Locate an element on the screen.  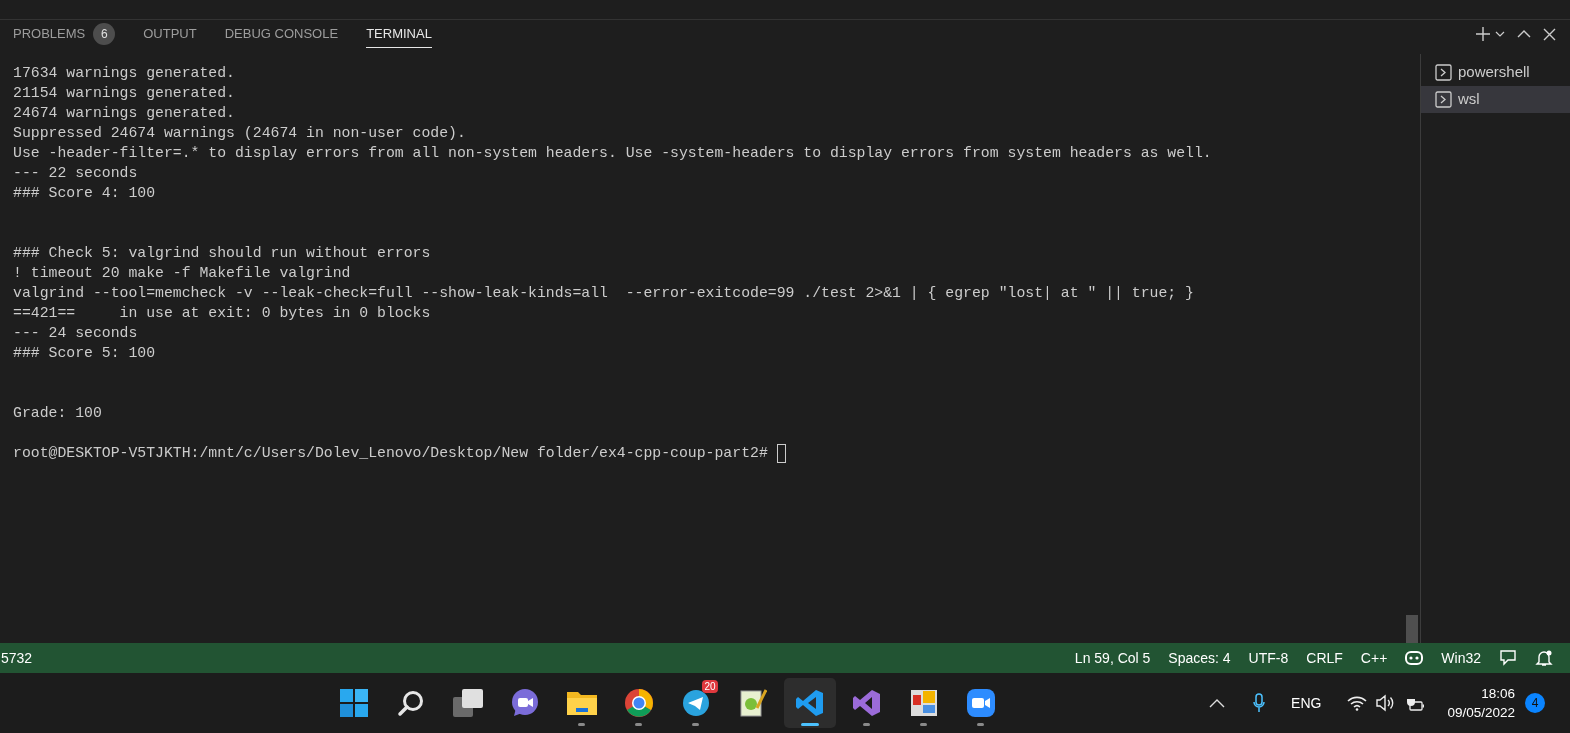
bell-icon is located at coordinates (1544, 658).